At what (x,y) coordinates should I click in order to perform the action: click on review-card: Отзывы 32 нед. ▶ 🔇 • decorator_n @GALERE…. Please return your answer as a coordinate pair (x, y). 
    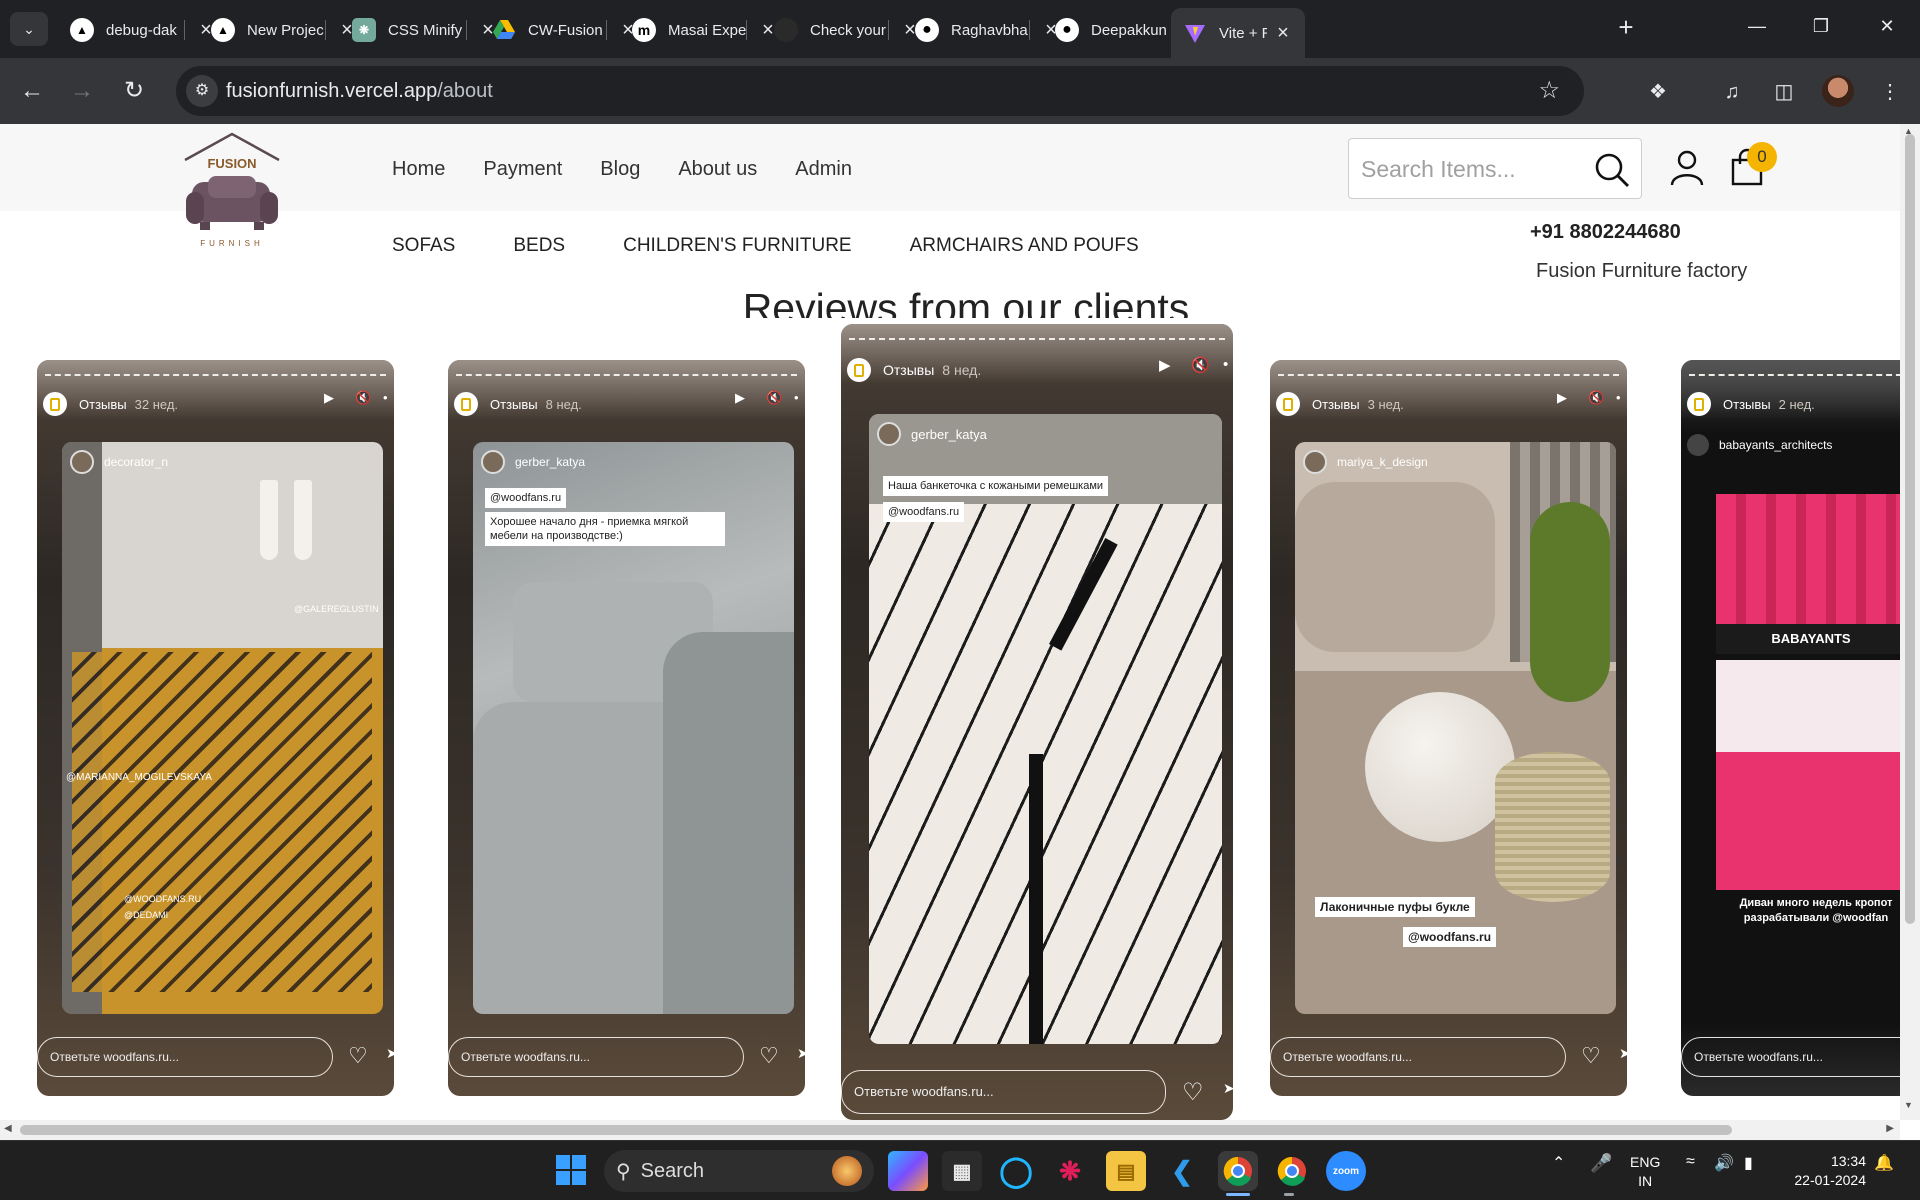
    Looking at the image, I should click on (215, 728).